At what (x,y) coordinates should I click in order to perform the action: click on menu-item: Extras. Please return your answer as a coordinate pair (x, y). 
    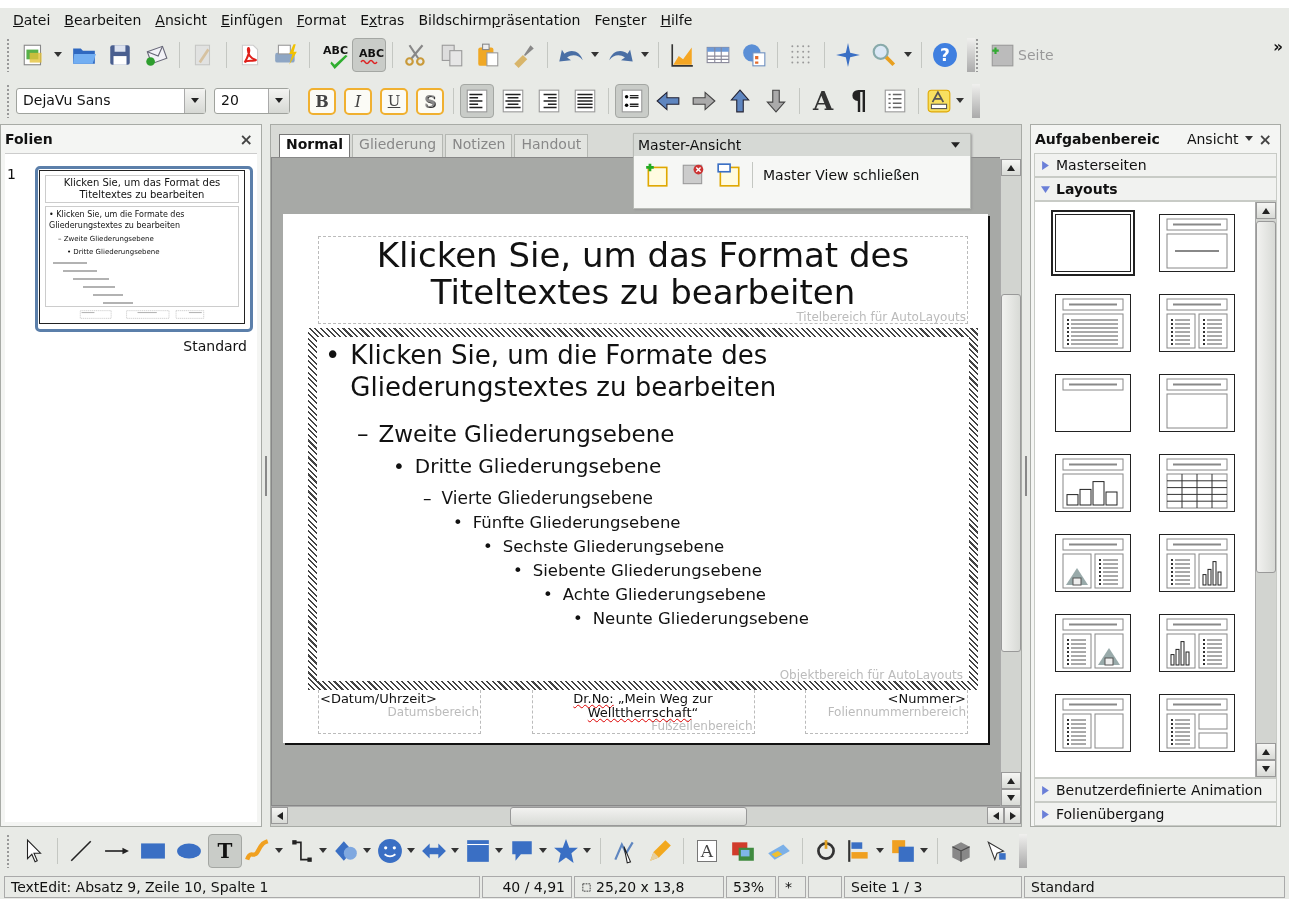
    Looking at the image, I should click on (382, 20).